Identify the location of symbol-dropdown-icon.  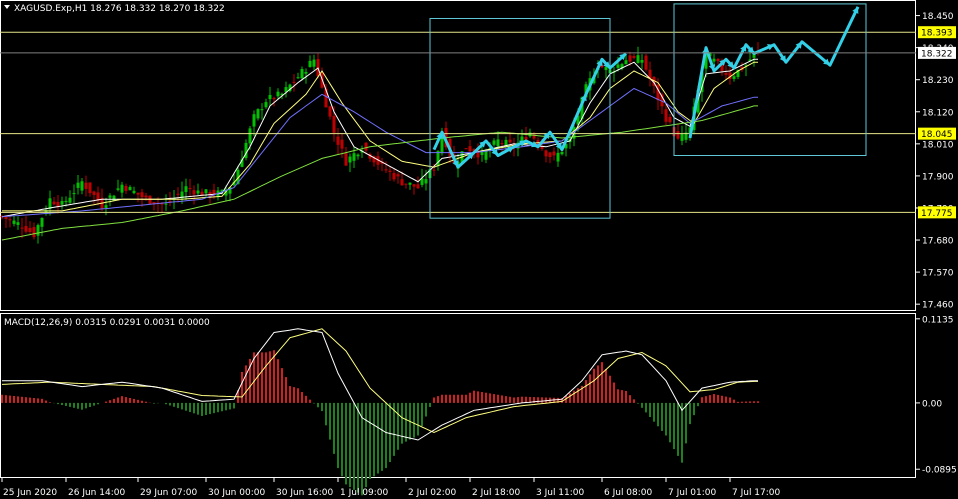
(7, 7).